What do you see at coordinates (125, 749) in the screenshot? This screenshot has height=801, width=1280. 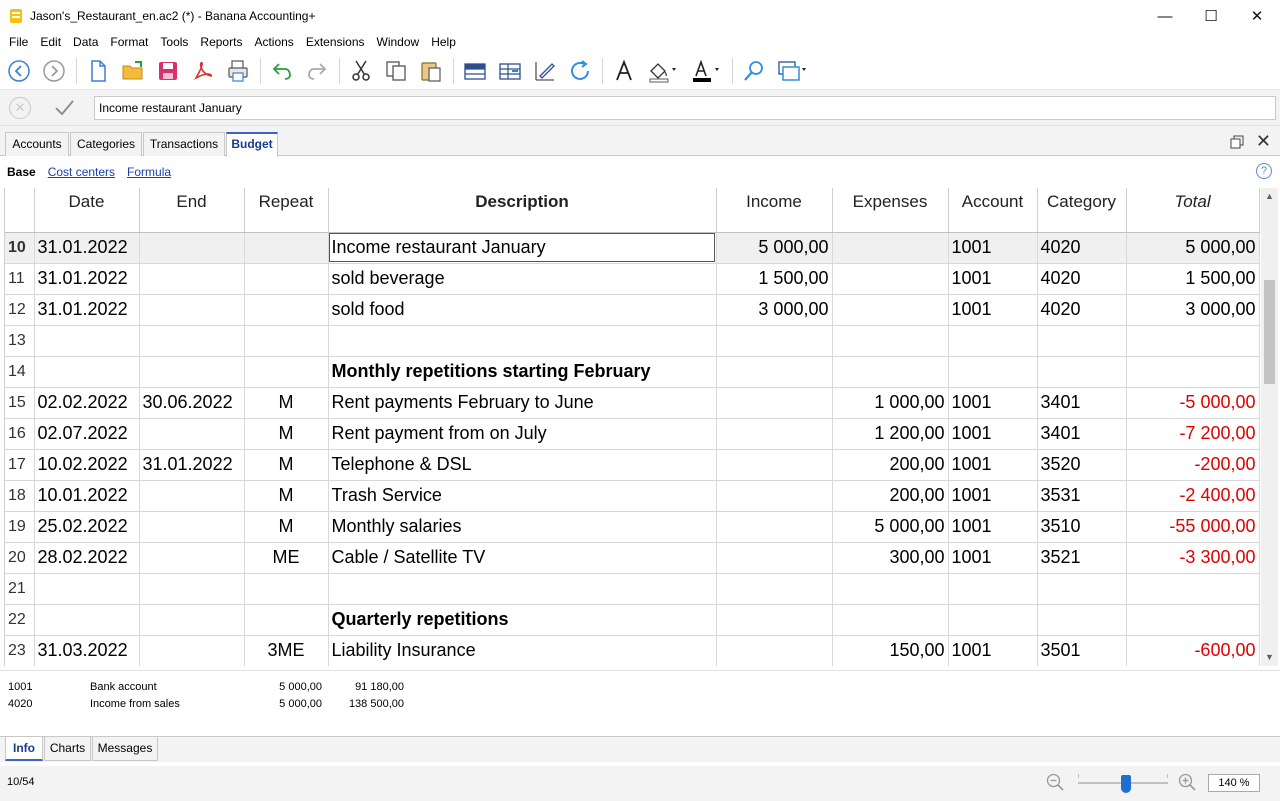 I see `tab-messages: Messages` at bounding box center [125, 749].